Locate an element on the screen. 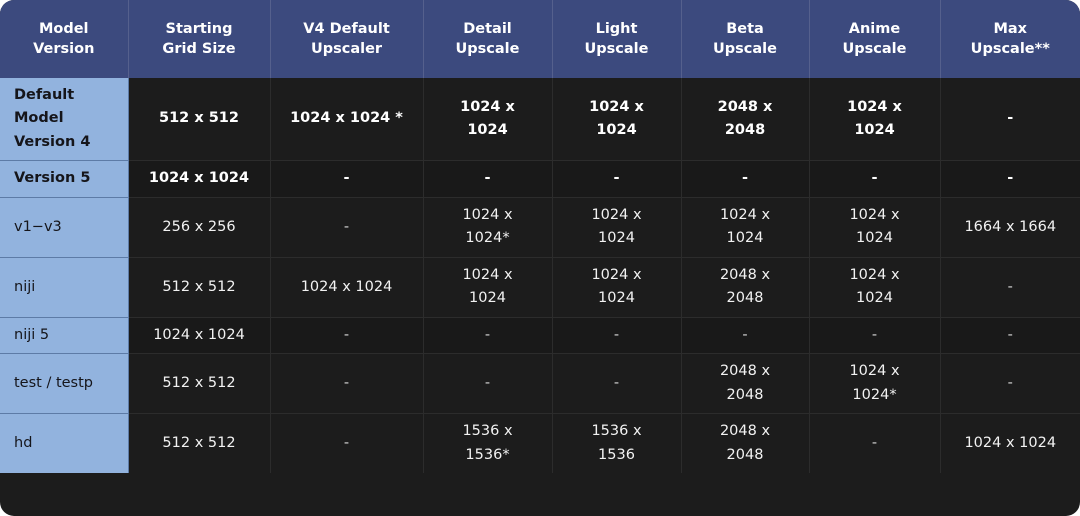 The height and width of the screenshot is (516, 1080). column-header-starting-grid-size: Starting Grid Size is located at coordinates (199, 39).